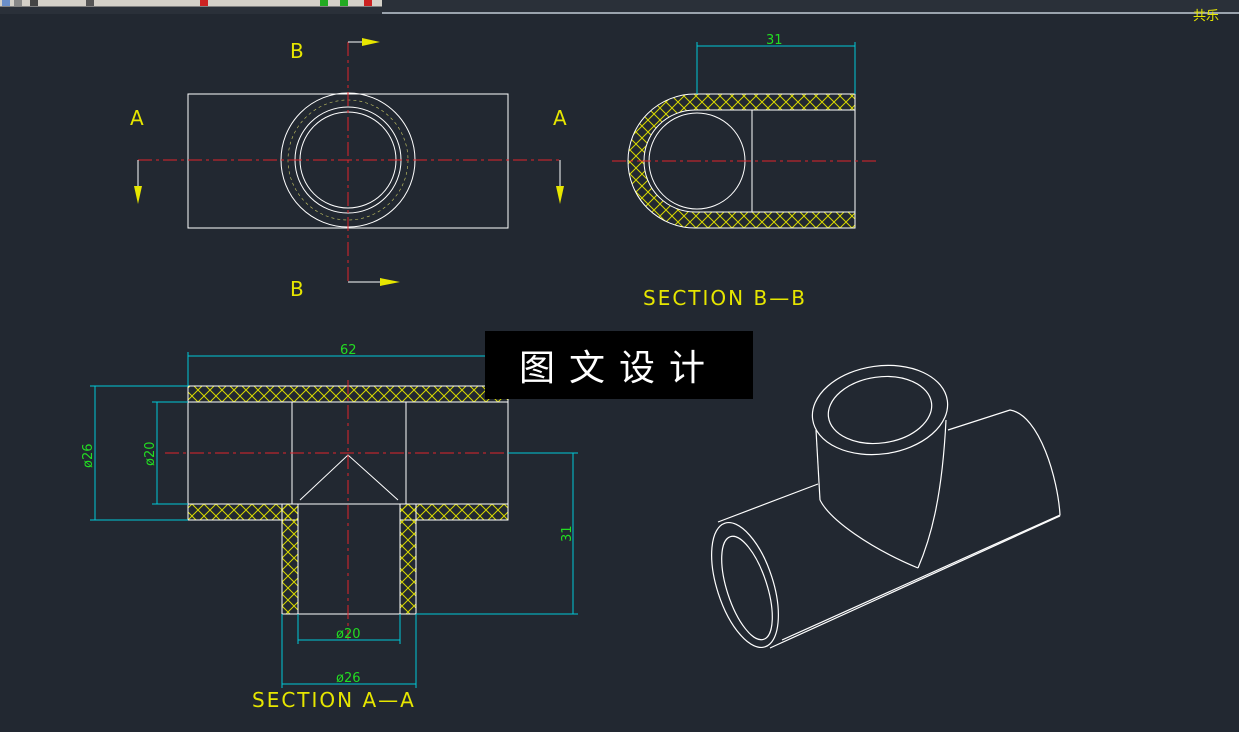 This screenshot has width=1239, height=732. Describe the element at coordinates (408, 559) in the screenshot. I see `section-aa-branch-wall-right` at that location.